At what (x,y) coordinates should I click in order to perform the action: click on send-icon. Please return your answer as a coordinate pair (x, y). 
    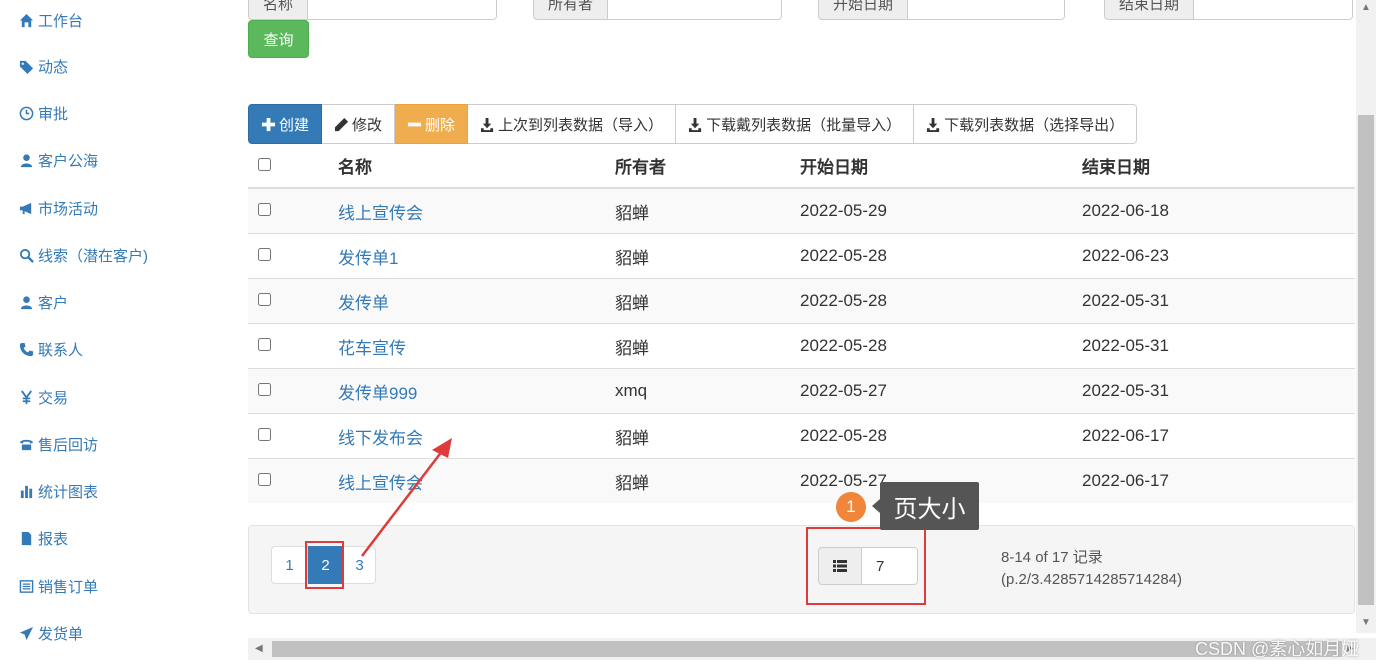
    Looking at the image, I should click on (26, 633).